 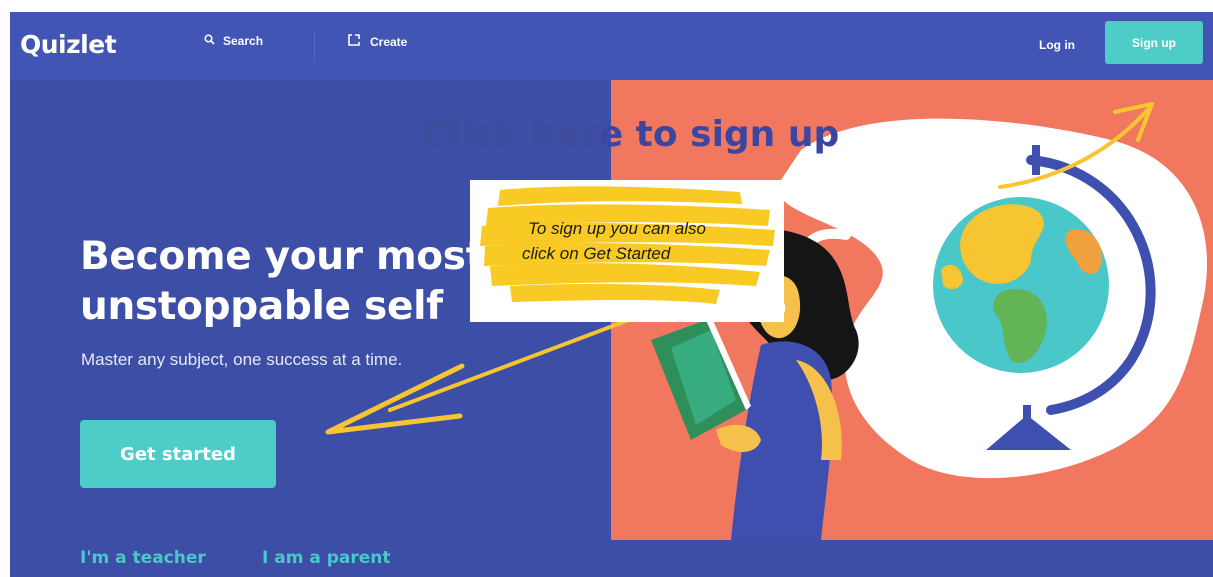 I want to click on annotation-heading: Click here to sign up, so click(x=630, y=134).